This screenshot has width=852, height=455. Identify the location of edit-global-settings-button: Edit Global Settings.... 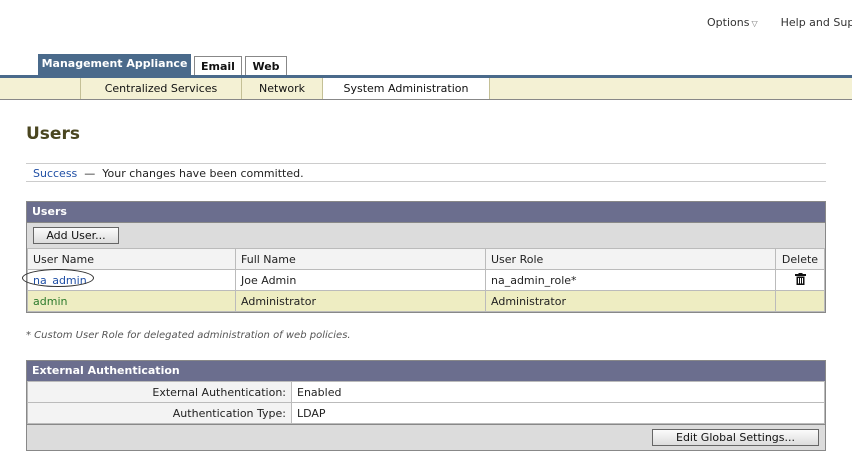
(735, 437).